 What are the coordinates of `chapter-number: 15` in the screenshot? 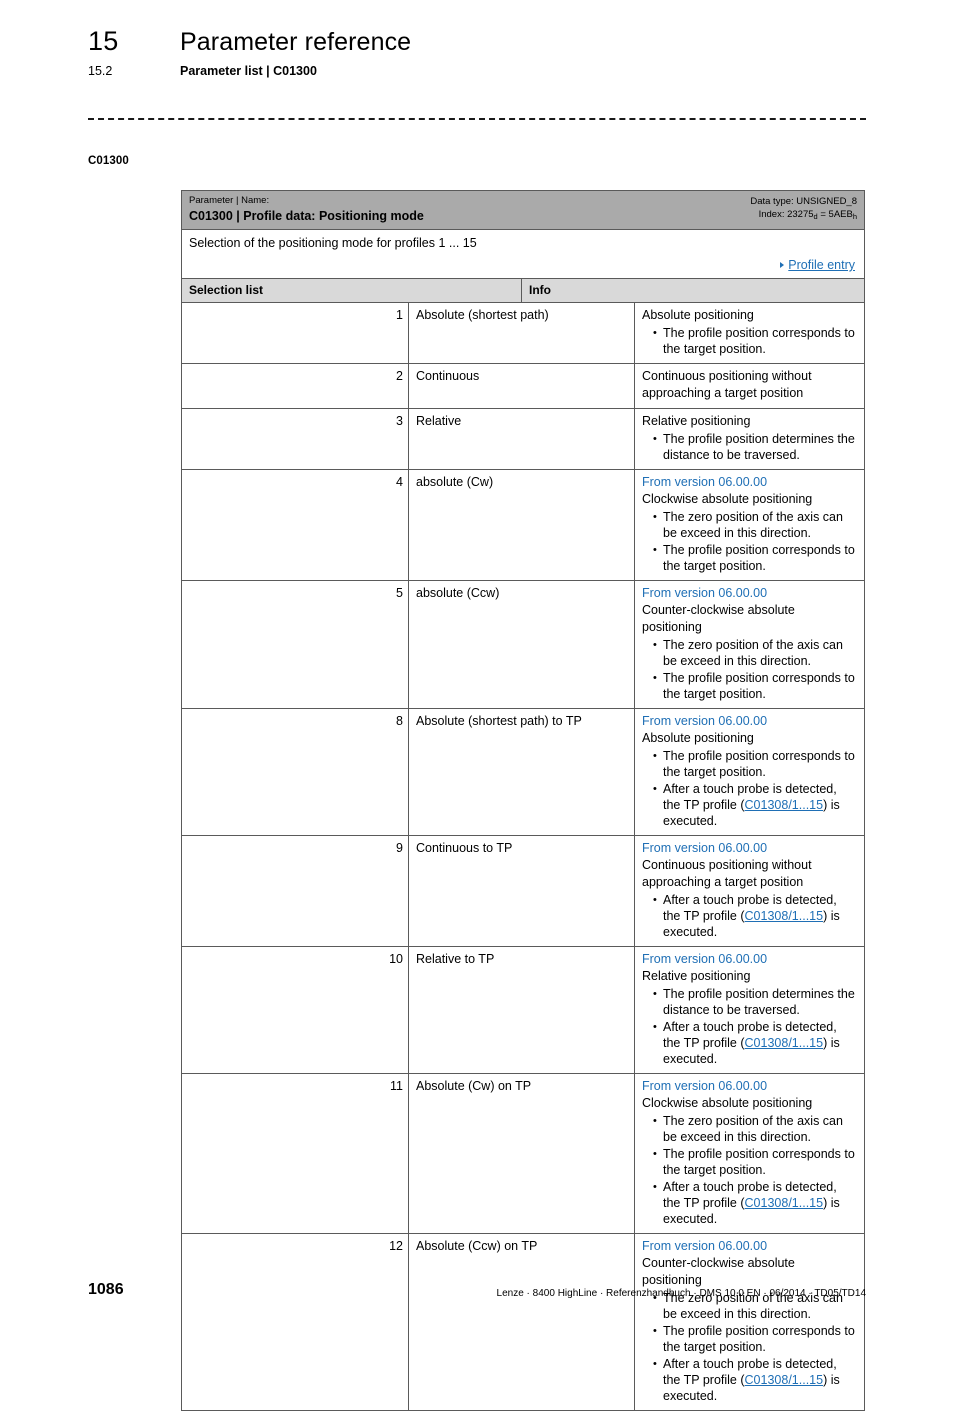 It's located at (103, 41).